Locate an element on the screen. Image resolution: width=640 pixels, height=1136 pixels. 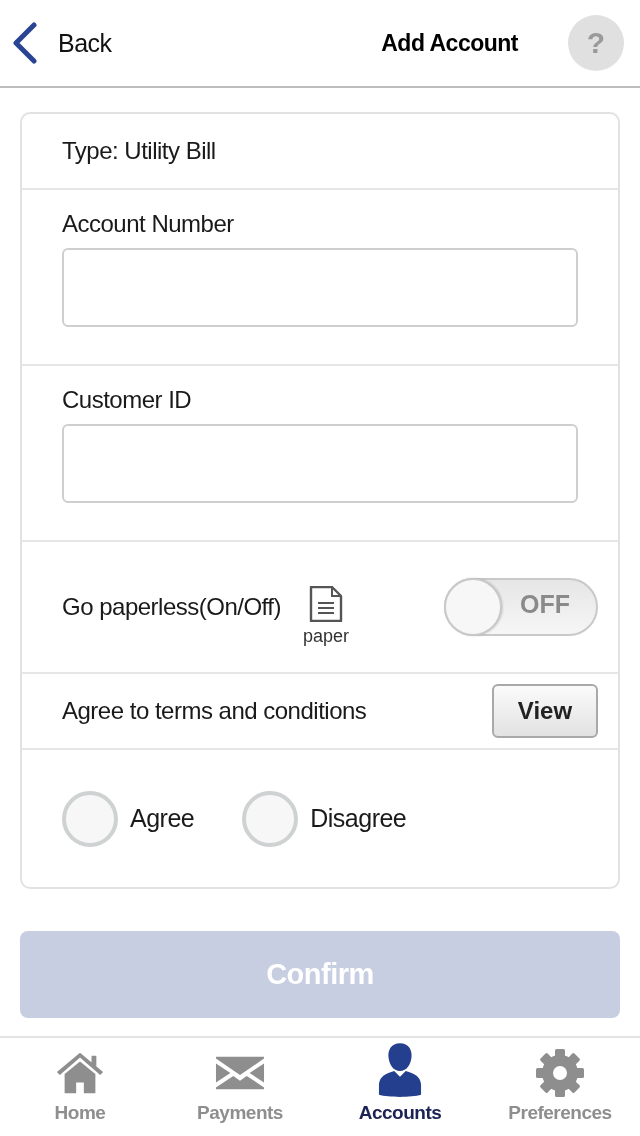
radio-label: Disagree is located at coordinates (358, 818).